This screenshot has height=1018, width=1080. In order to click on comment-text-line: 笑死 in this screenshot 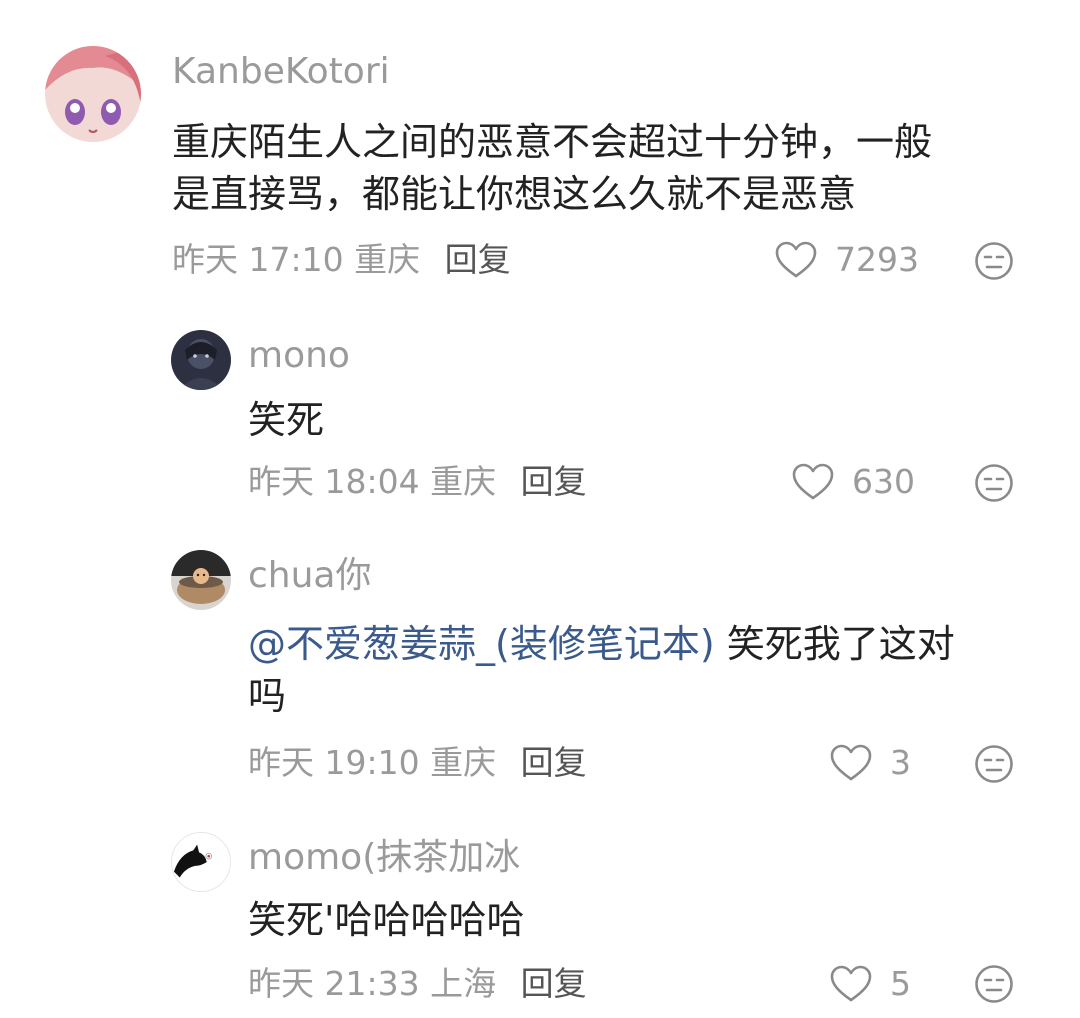, I will do `click(286, 420)`.